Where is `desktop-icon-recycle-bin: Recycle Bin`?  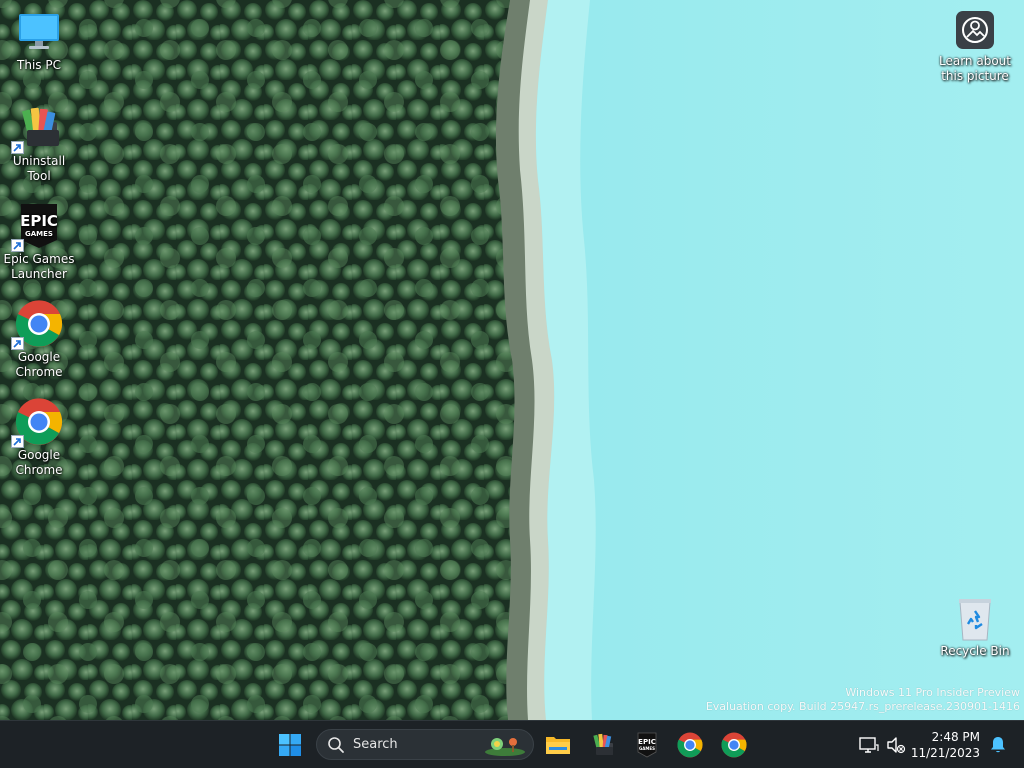 desktop-icon-recycle-bin: Recycle Bin is located at coordinates (975, 627).